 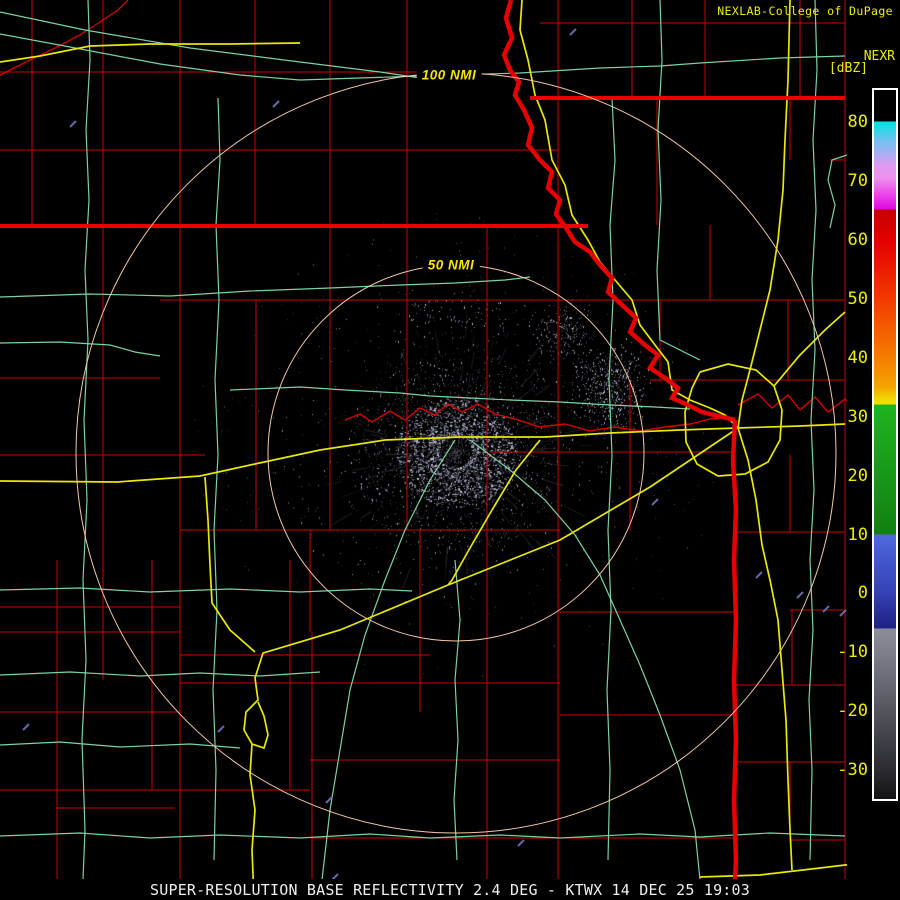 What do you see at coordinates (885, 444) in the screenshot?
I see `reflectivity-colorbar` at bounding box center [885, 444].